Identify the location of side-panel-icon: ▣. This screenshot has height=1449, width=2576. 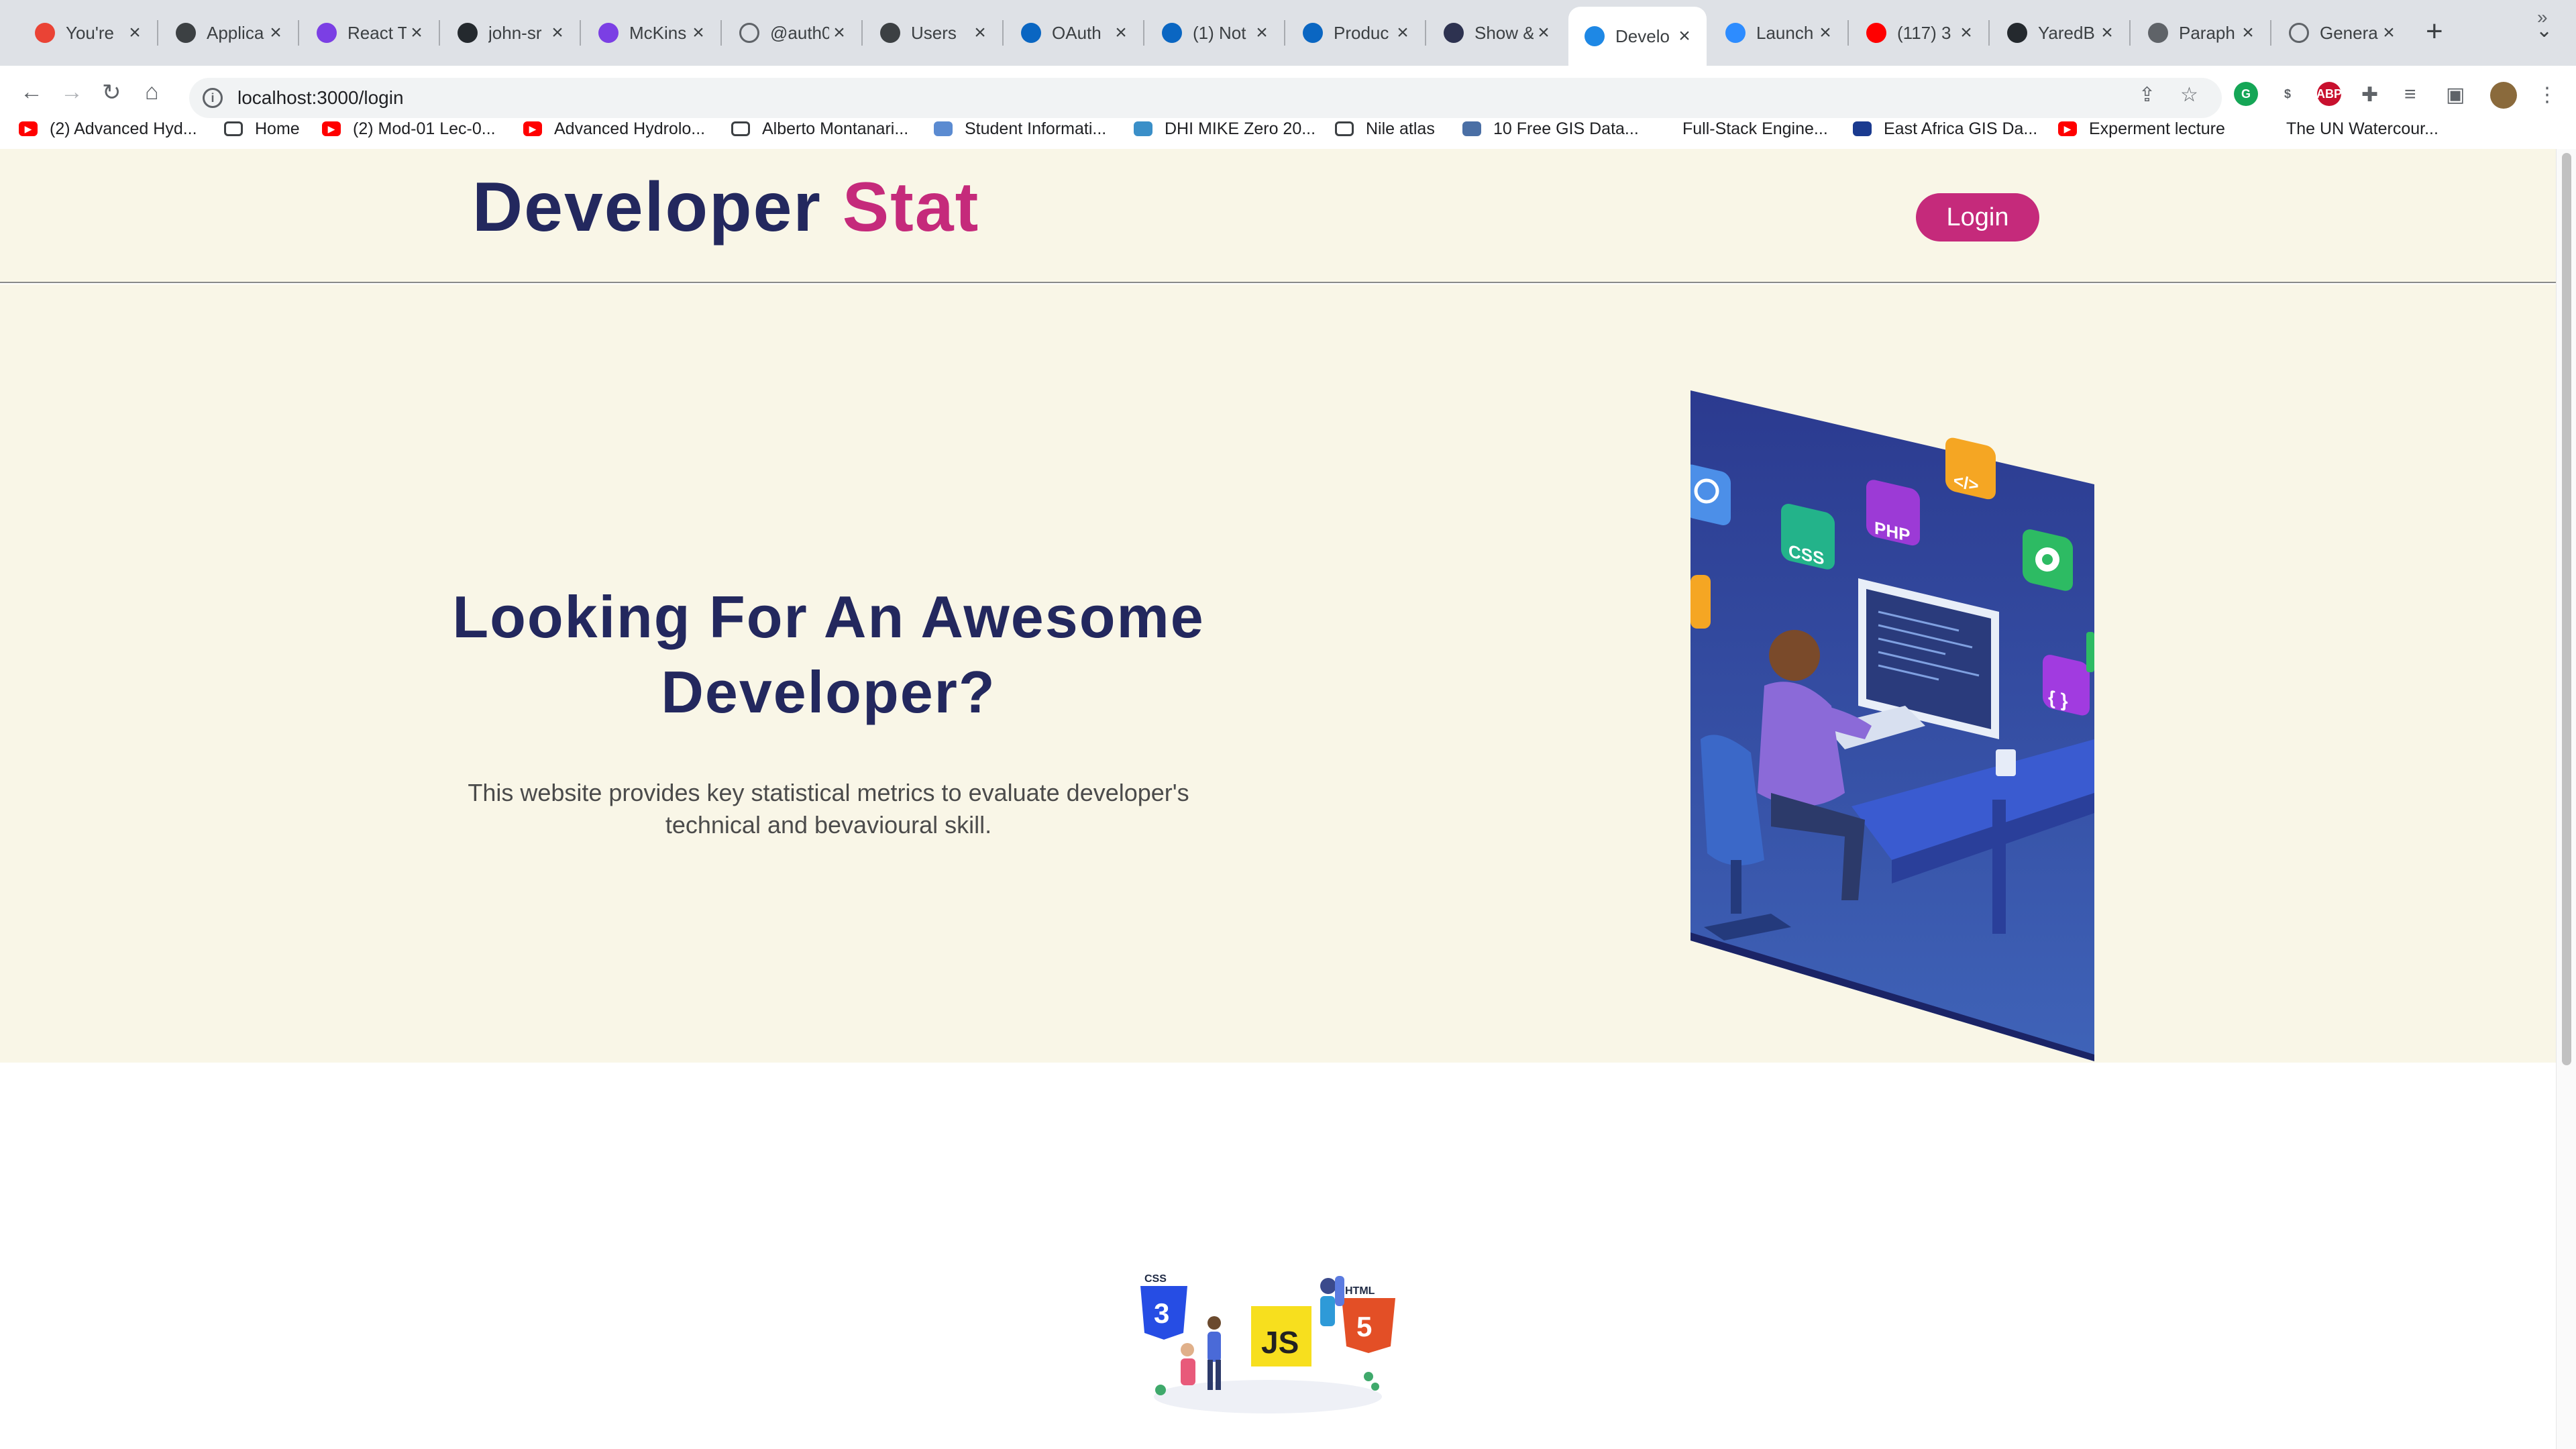
(2455, 95).